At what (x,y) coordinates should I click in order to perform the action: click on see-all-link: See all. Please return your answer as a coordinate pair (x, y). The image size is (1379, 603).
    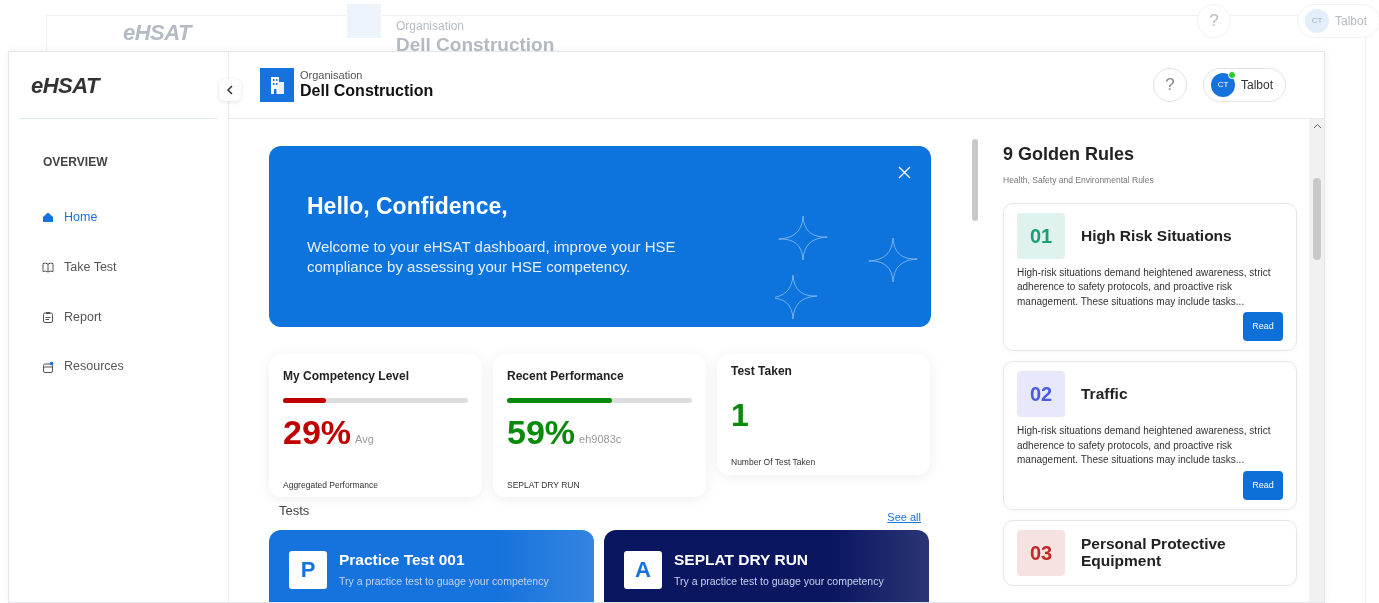
    Looking at the image, I should click on (904, 517).